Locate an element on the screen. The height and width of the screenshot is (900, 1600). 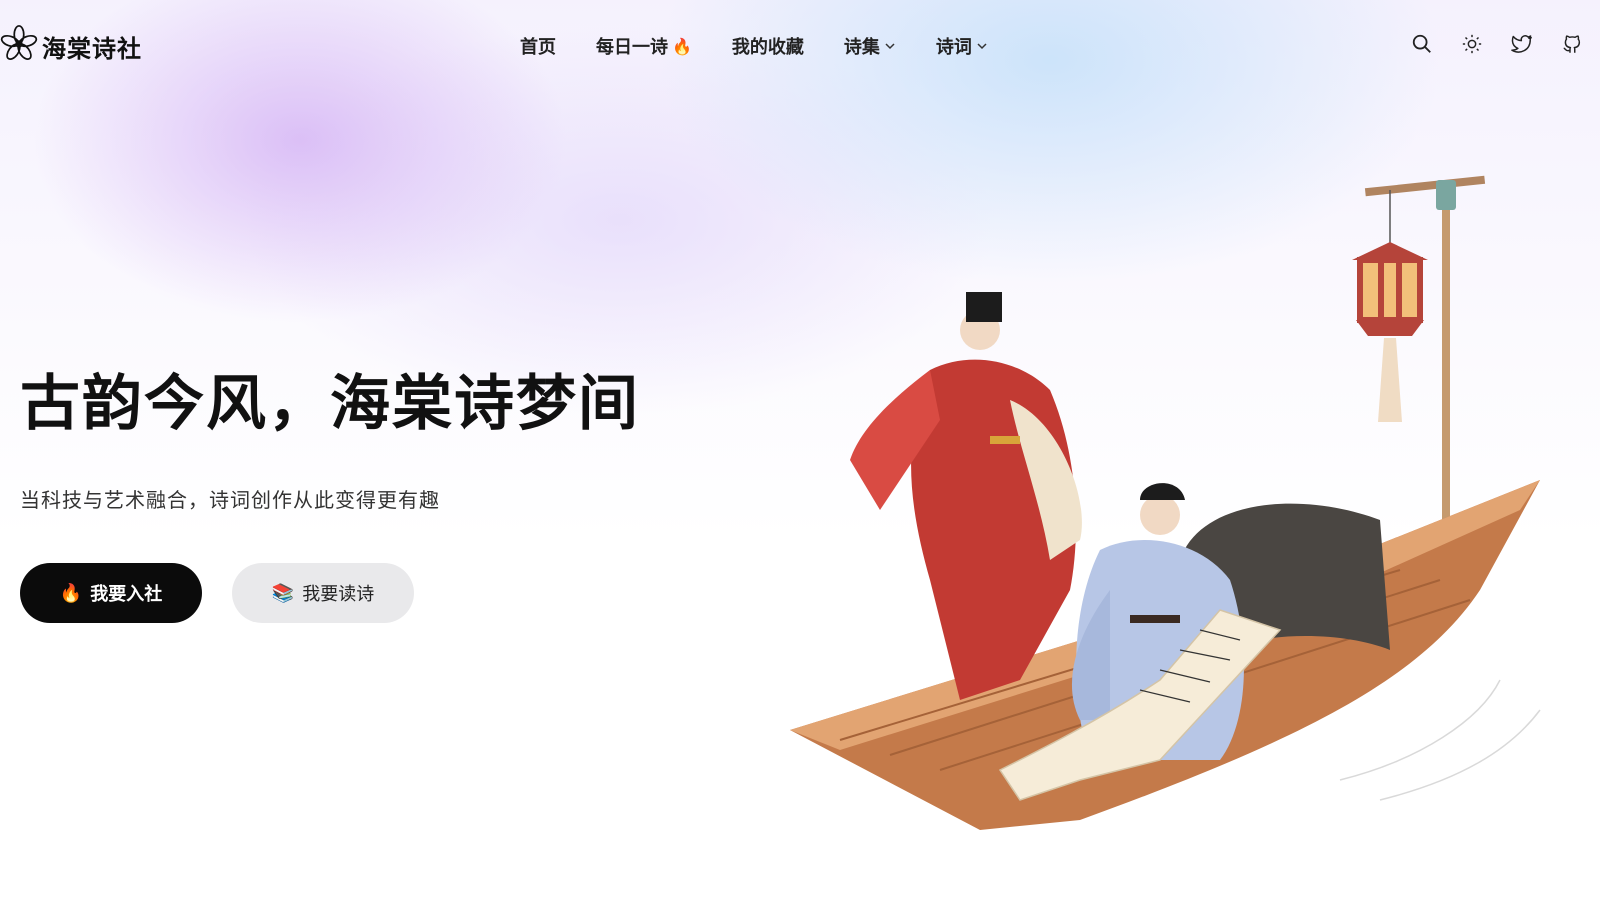
header-actions is located at coordinates (1497, 44).